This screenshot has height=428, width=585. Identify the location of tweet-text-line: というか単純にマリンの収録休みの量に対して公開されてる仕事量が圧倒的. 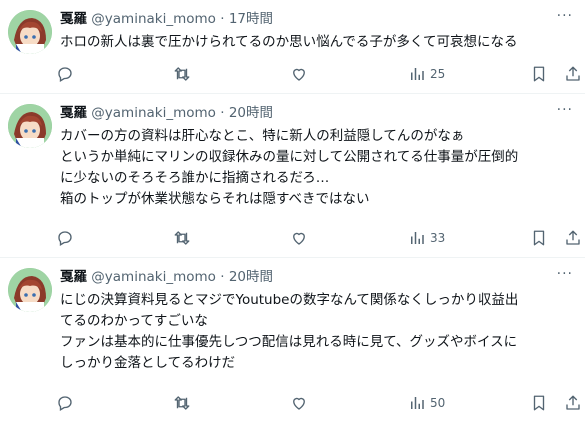
(289, 157).